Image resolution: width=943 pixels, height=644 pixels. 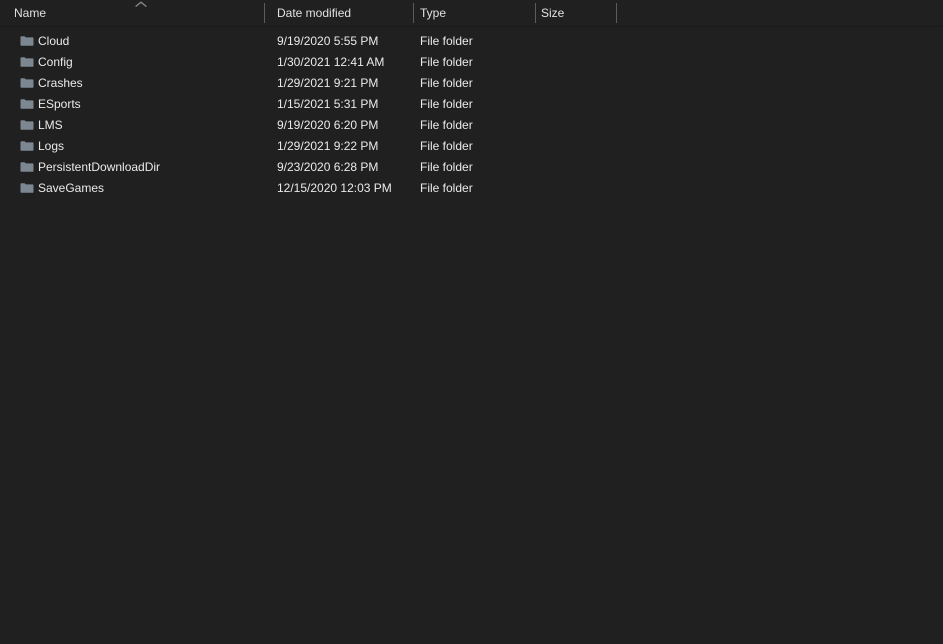 I want to click on file-date-modified-cell: 12/15/2020 12:03 PM, so click(x=334, y=188).